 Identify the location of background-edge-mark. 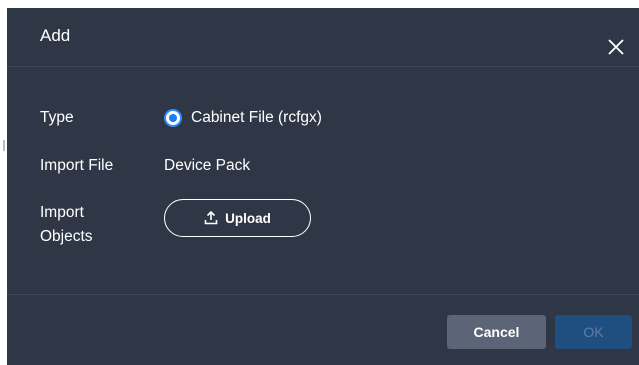
(4, 145).